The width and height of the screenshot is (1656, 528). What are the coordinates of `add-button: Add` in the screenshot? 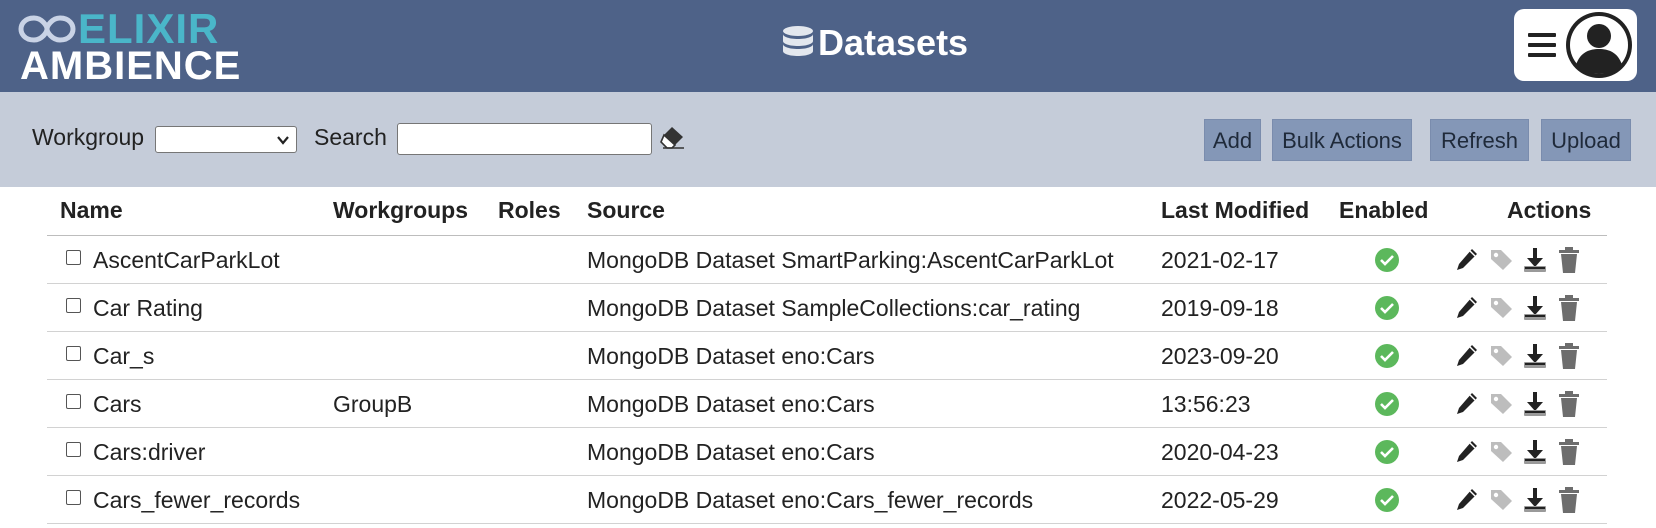 It's located at (1232, 140).